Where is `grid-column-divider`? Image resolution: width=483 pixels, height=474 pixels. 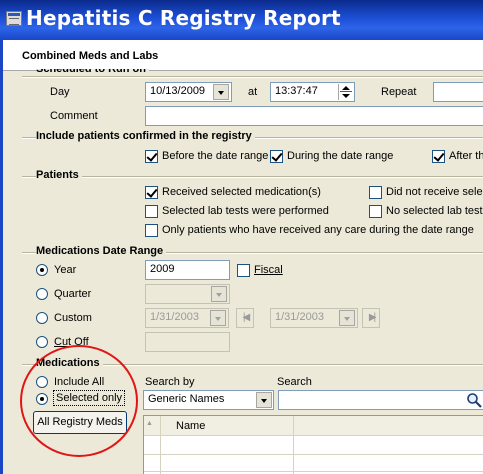
grid-column-divider is located at coordinates (293, 445).